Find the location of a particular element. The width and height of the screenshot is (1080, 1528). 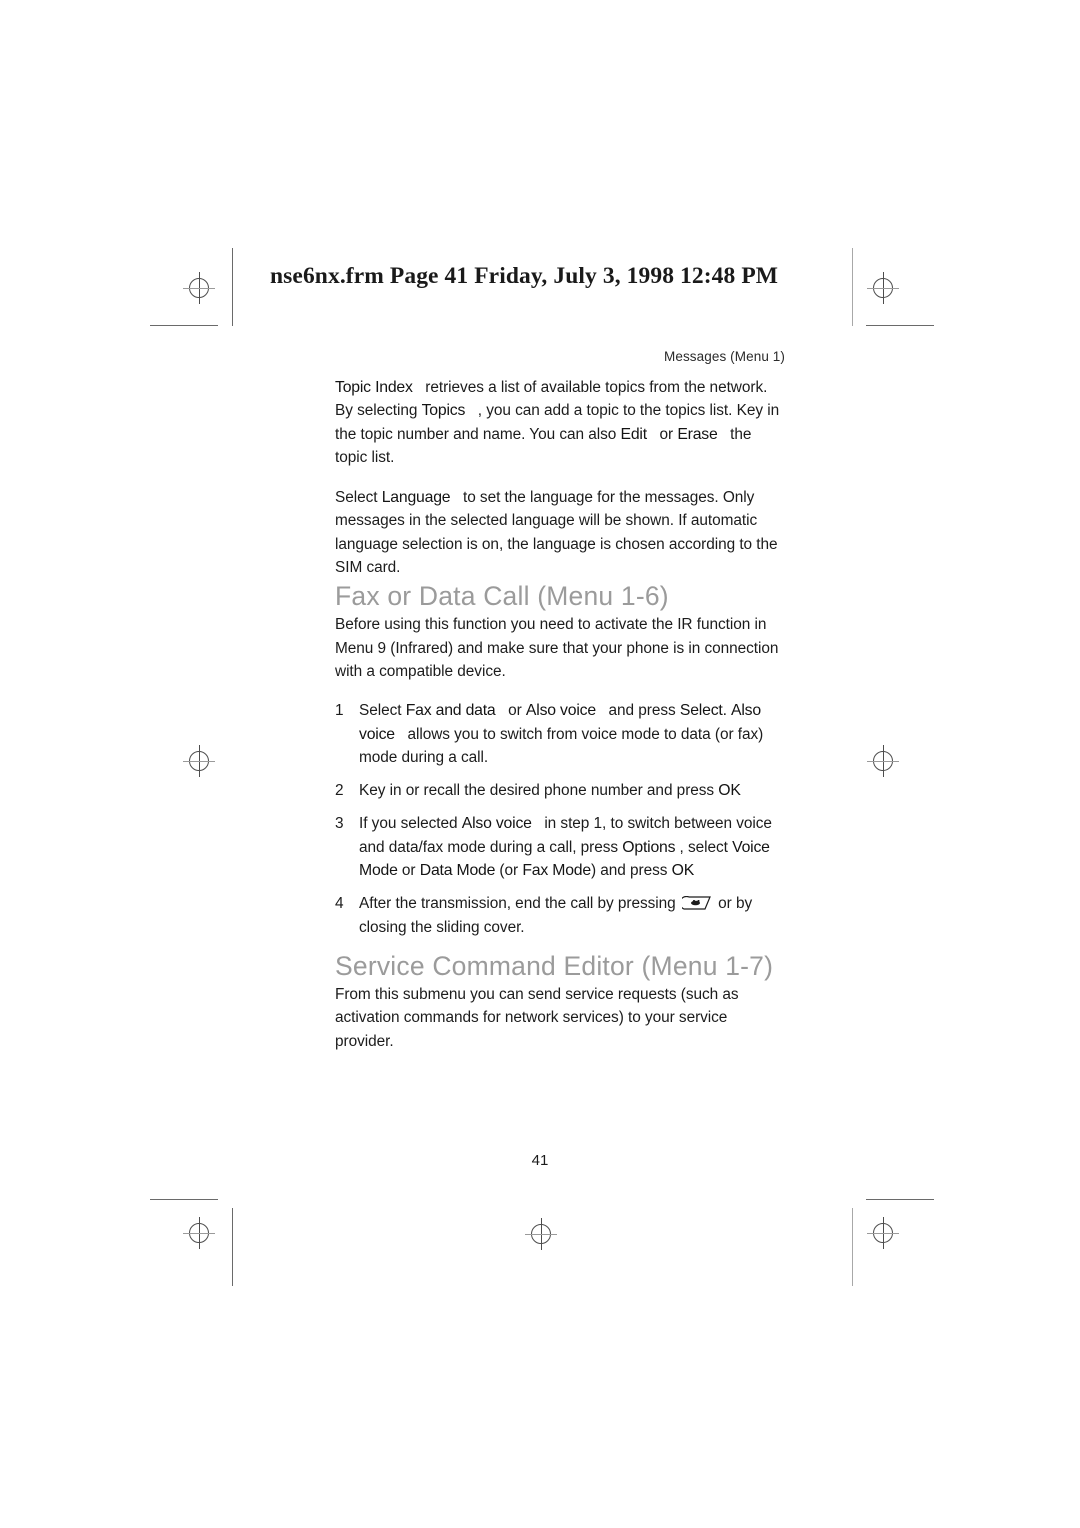

page-number: 41 is located at coordinates (540, 1160).